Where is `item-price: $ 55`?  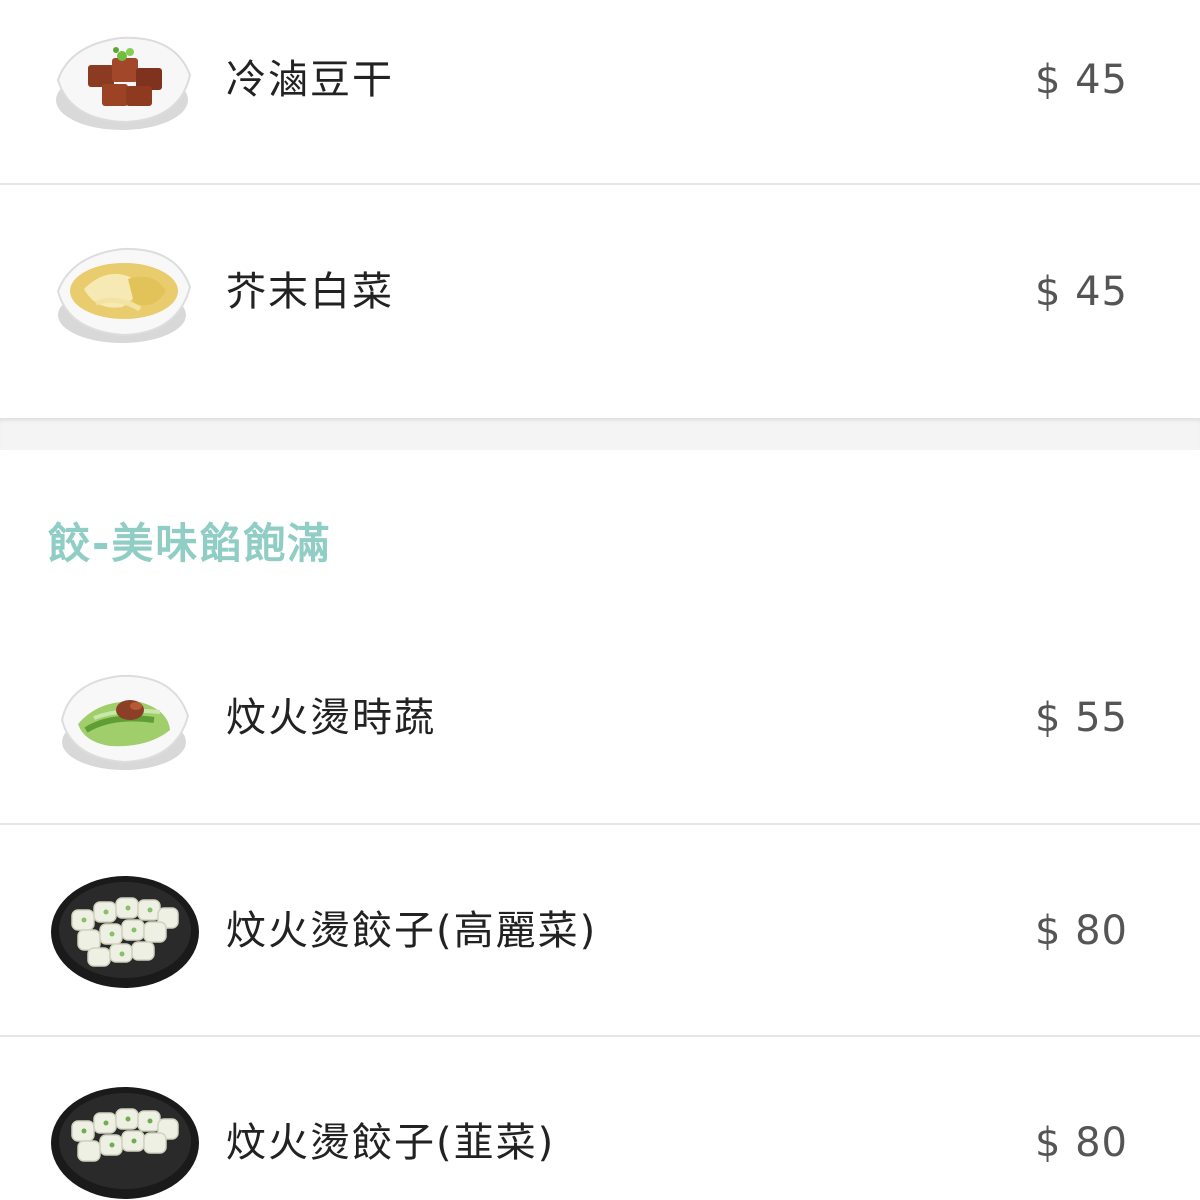 item-price: $ 55 is located at coordinates (1081, 718).